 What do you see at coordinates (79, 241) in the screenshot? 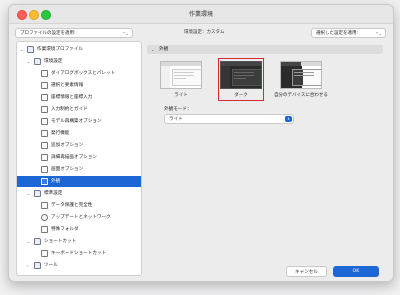
I see `tree-item-shortcuts: ⌄ ショートカット` at bounding box center [79, 241].